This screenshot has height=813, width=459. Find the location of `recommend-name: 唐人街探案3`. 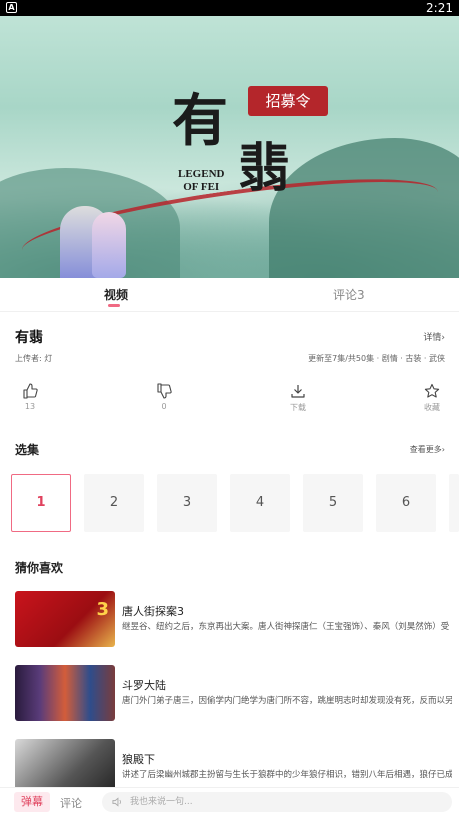

recommend-name: 唐人街探案3 is located at coordinates (153, 611).